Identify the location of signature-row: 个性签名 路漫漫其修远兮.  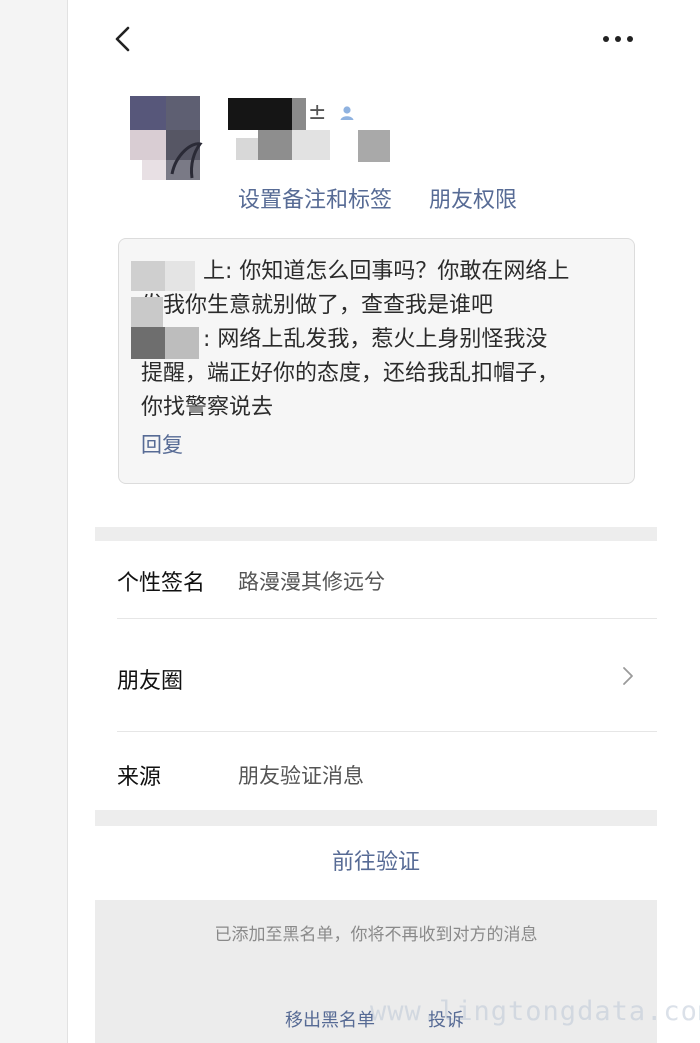
(376, 580).